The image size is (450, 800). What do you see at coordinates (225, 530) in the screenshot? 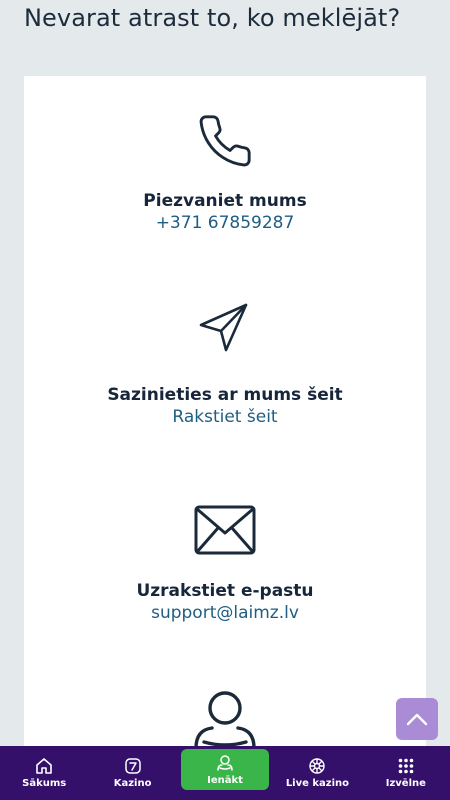
I see `mail-icon` at bounding box center [225, 530].